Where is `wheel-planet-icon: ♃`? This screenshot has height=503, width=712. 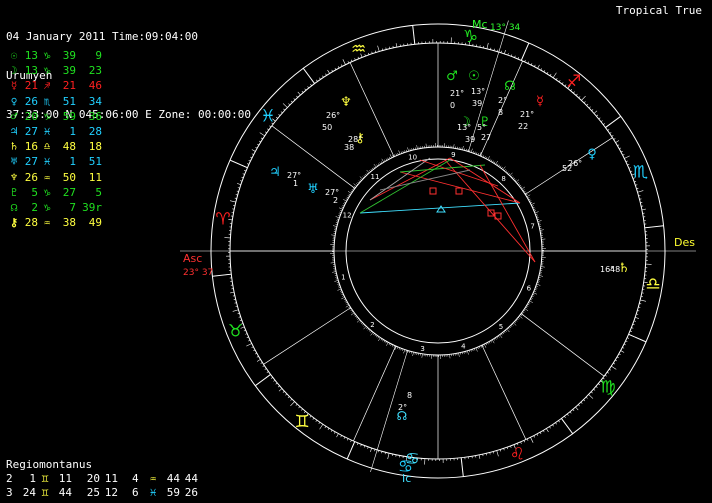 wheel-planet-icon: ♃ is located at coordinates (275, 172).